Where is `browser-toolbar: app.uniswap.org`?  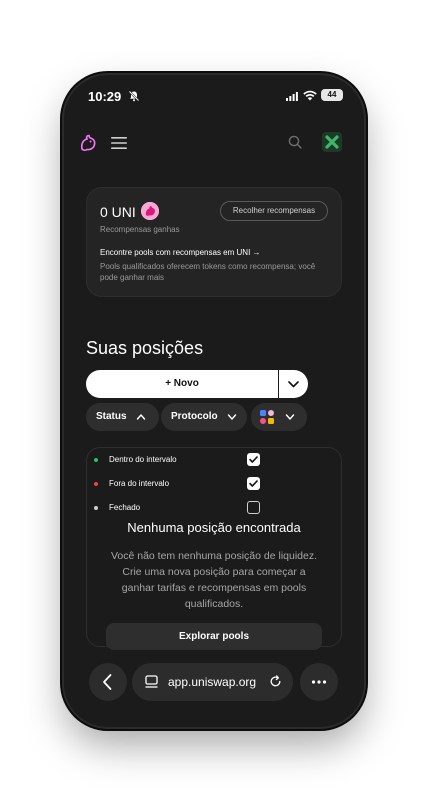 browser-toolbar: app.uniswap.org is located at coordinates (214, 691).